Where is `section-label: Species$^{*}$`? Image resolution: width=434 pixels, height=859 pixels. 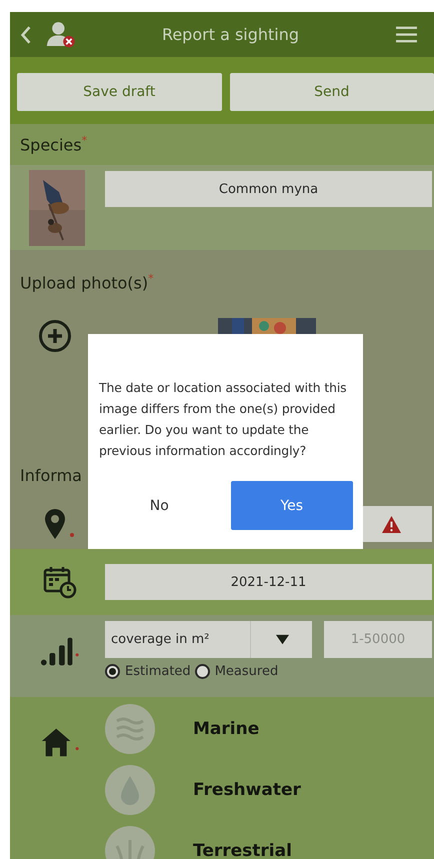 section-label: Species$^{*}$ is located at coordinates (54, 144).